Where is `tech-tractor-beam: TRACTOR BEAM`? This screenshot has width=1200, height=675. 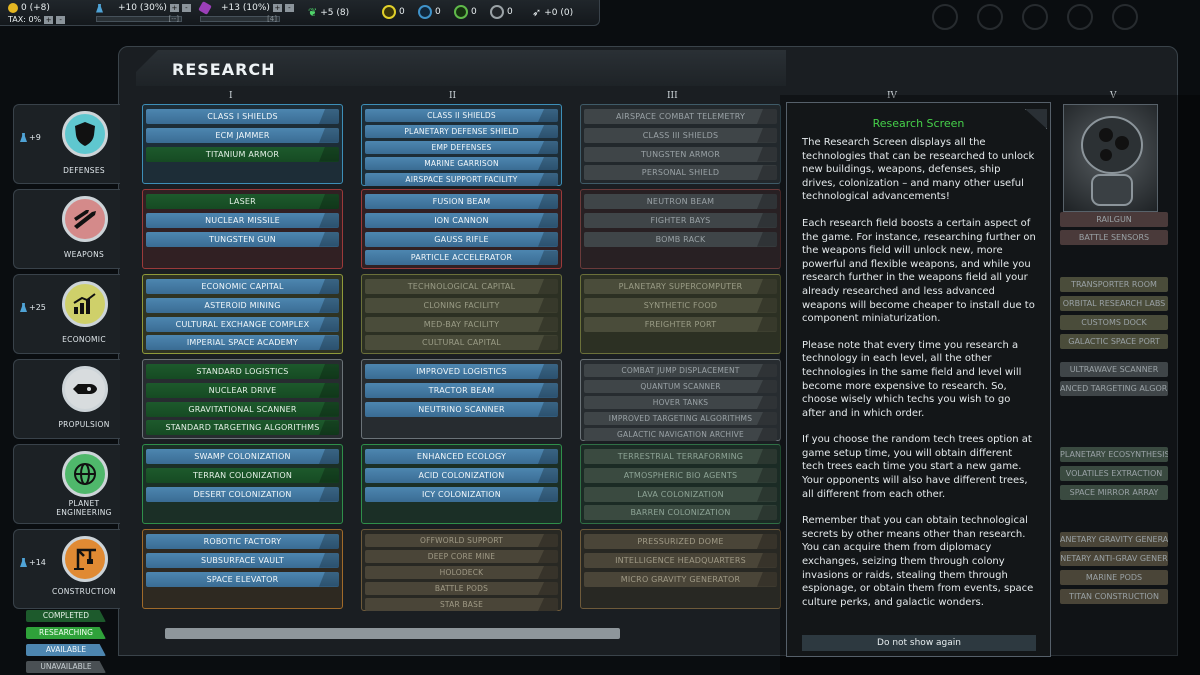 tech-tractor-beam: TRACTOR BEAM is located at coordinates (461, 390).